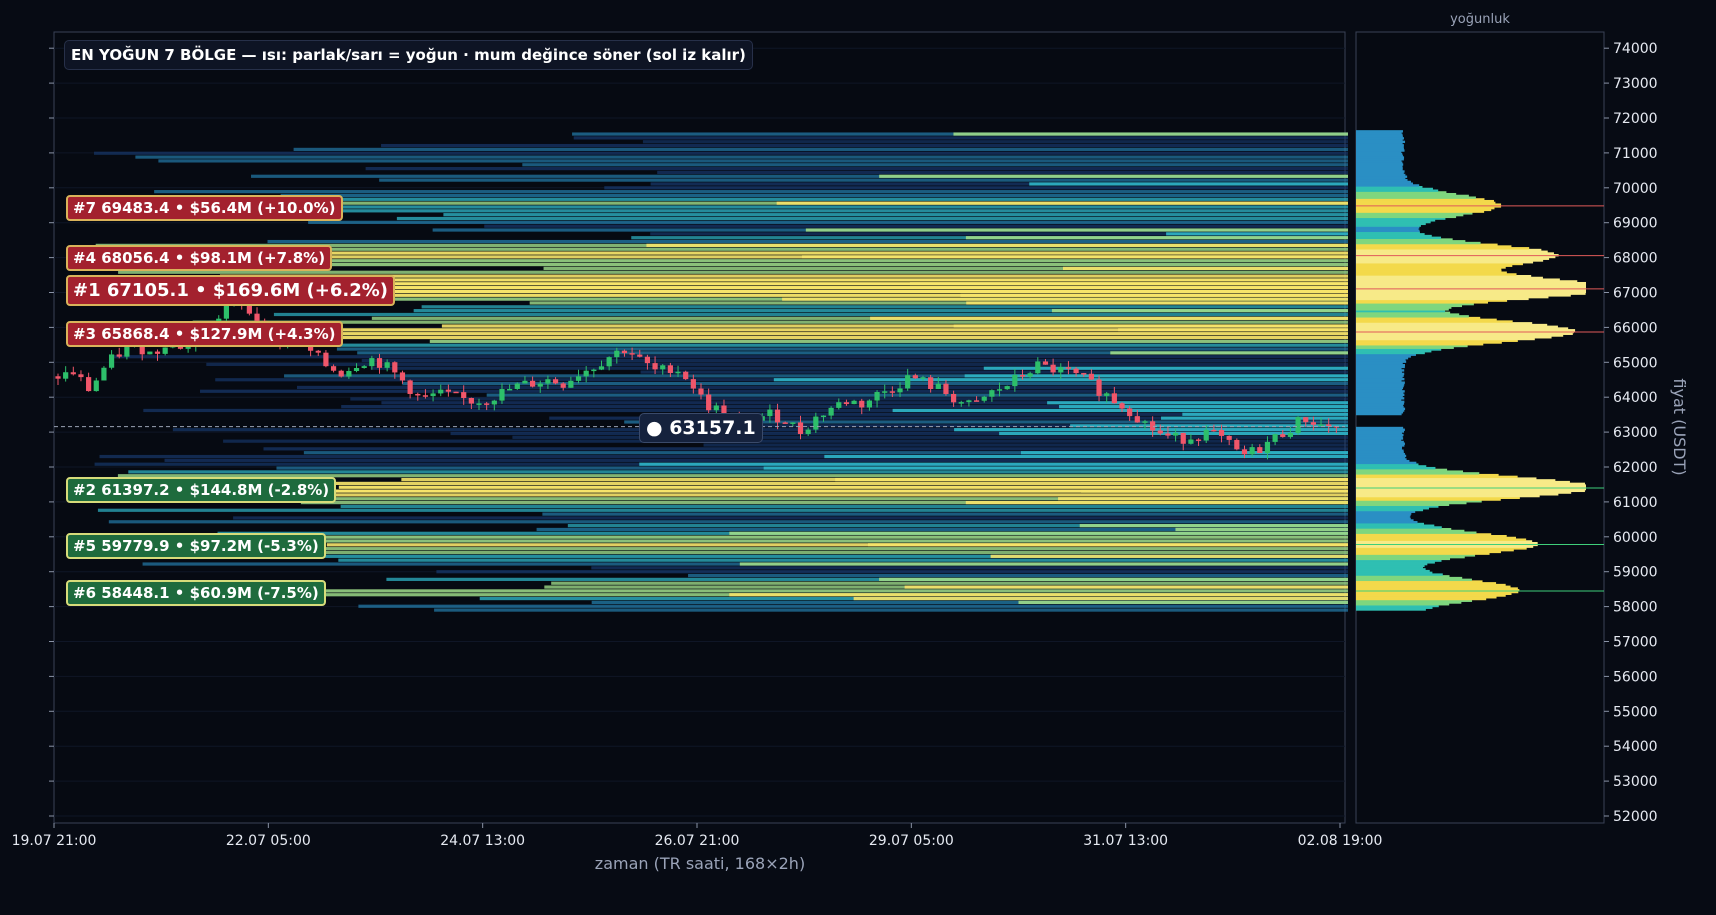 This screenshot has width=1716, height=915. I want to click on zone-label-6: #6 58448.1 • $60.9M (-7.5%), so click(196, 592).